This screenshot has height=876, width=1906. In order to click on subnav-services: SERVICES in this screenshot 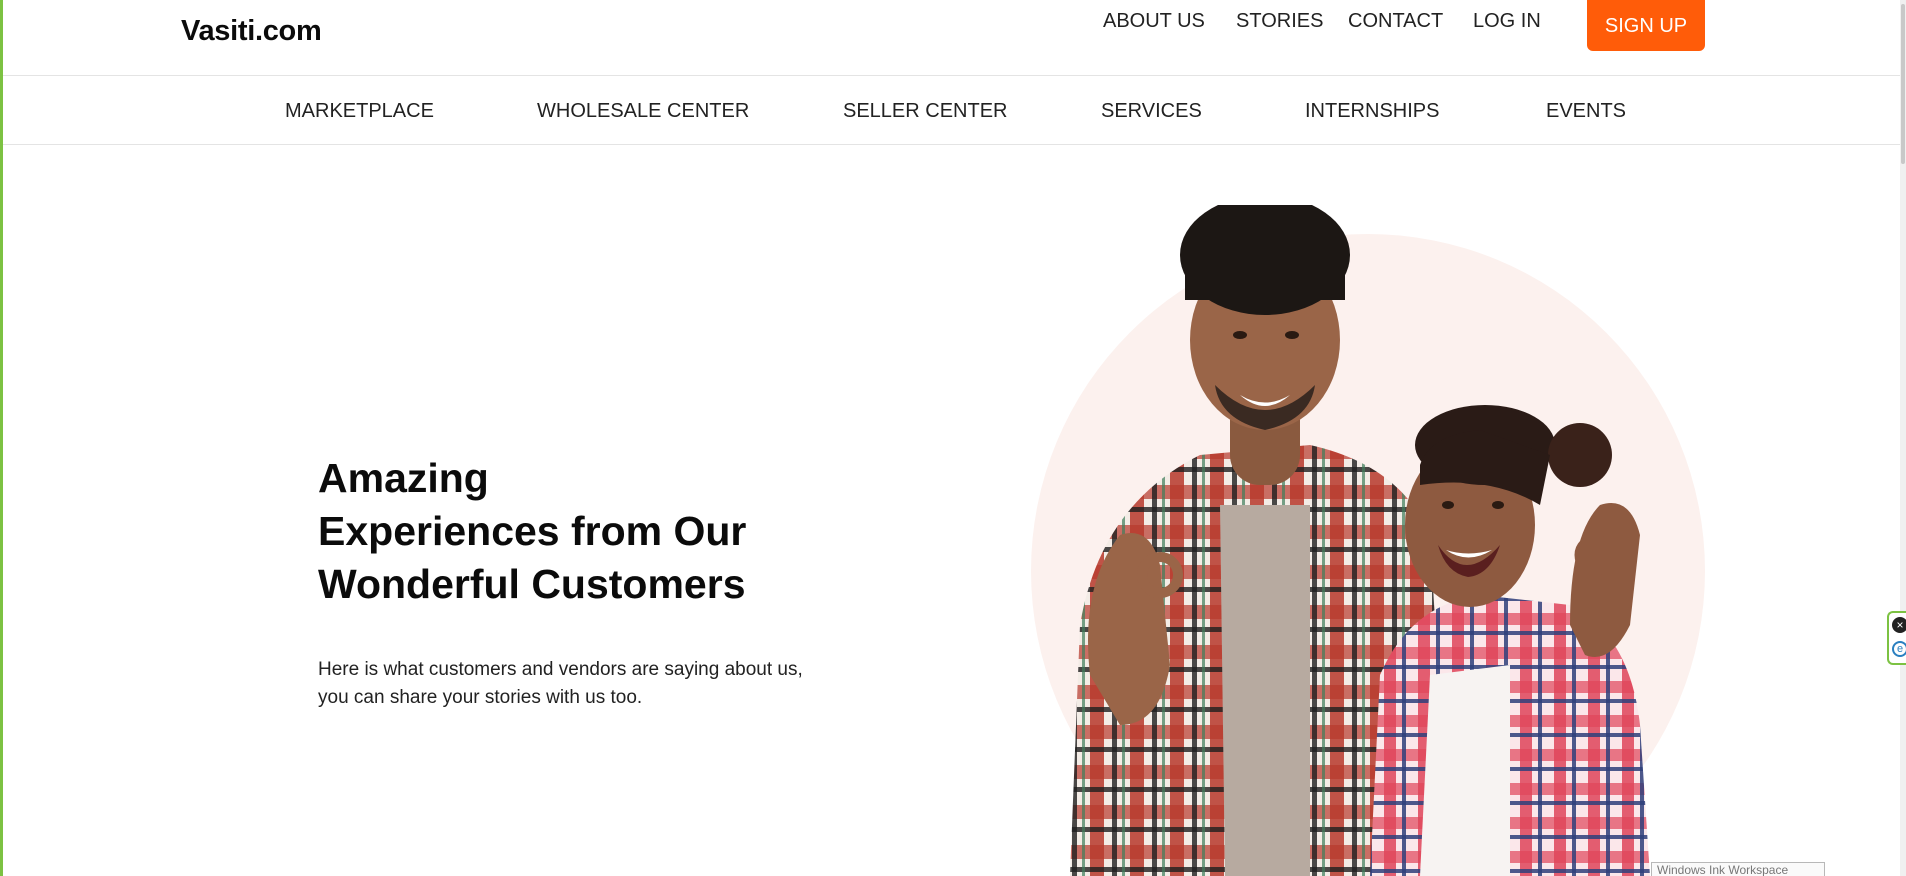, I will do `click(1151, 111)`.